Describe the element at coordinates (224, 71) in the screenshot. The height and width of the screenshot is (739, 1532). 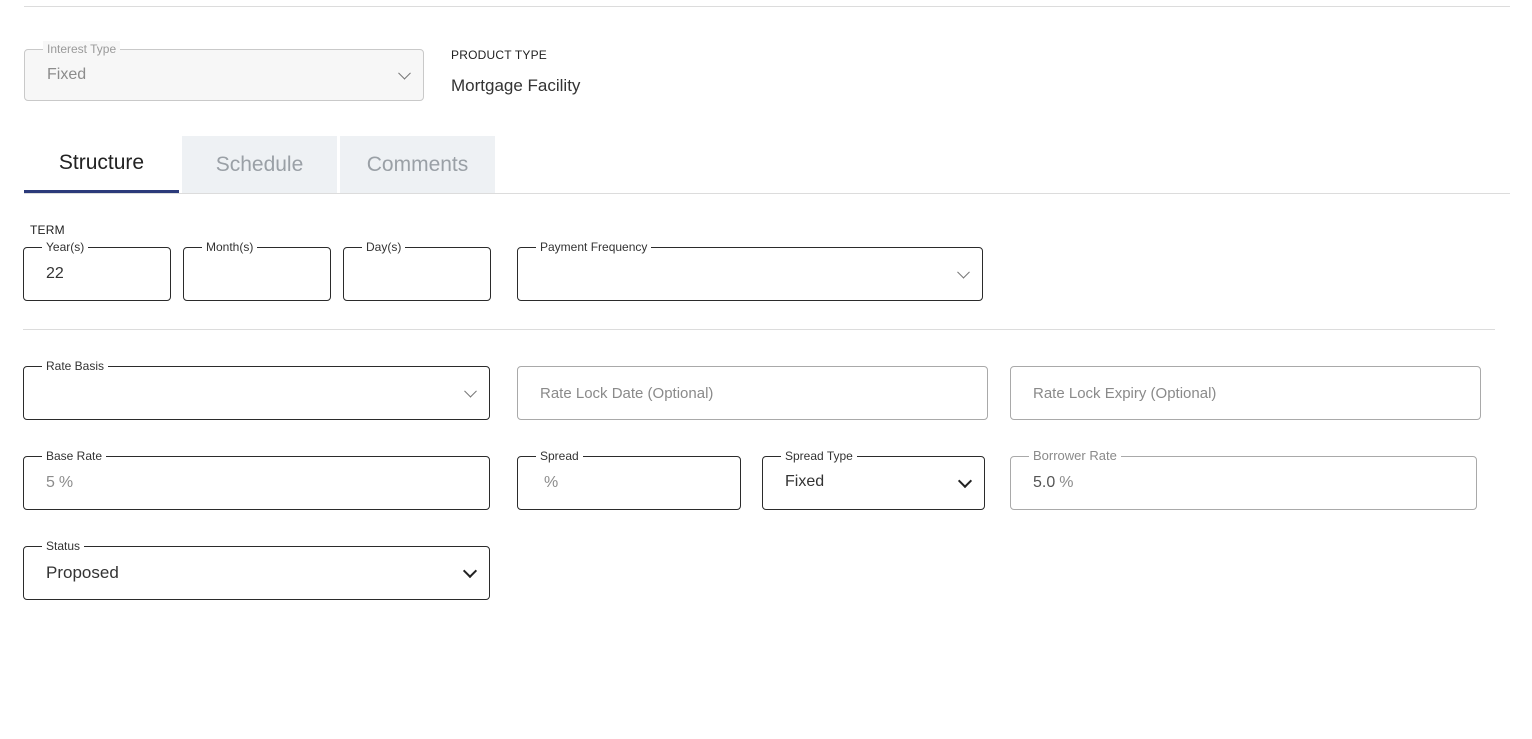
I see `interest-type-select: Interest Type Fixed` at that location.